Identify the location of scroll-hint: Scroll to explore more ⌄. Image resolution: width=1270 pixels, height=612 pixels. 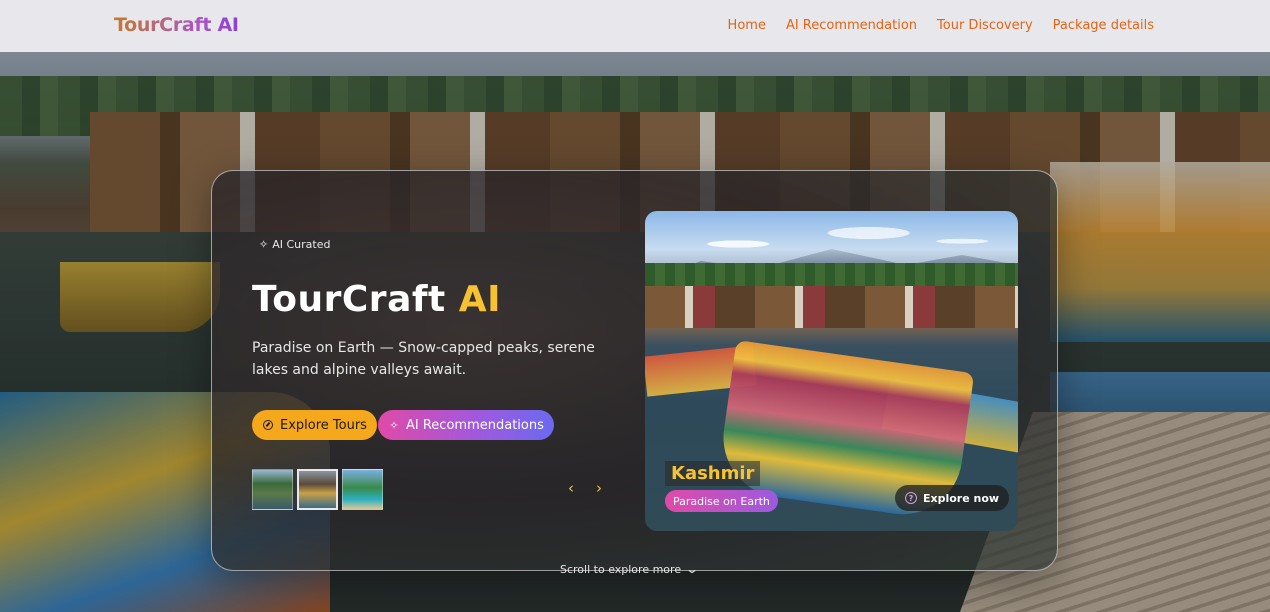
(628, 569).